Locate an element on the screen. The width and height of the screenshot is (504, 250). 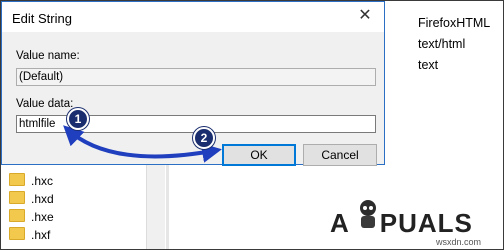
step-1-badge: 1 is located at coordinates (78, 119).